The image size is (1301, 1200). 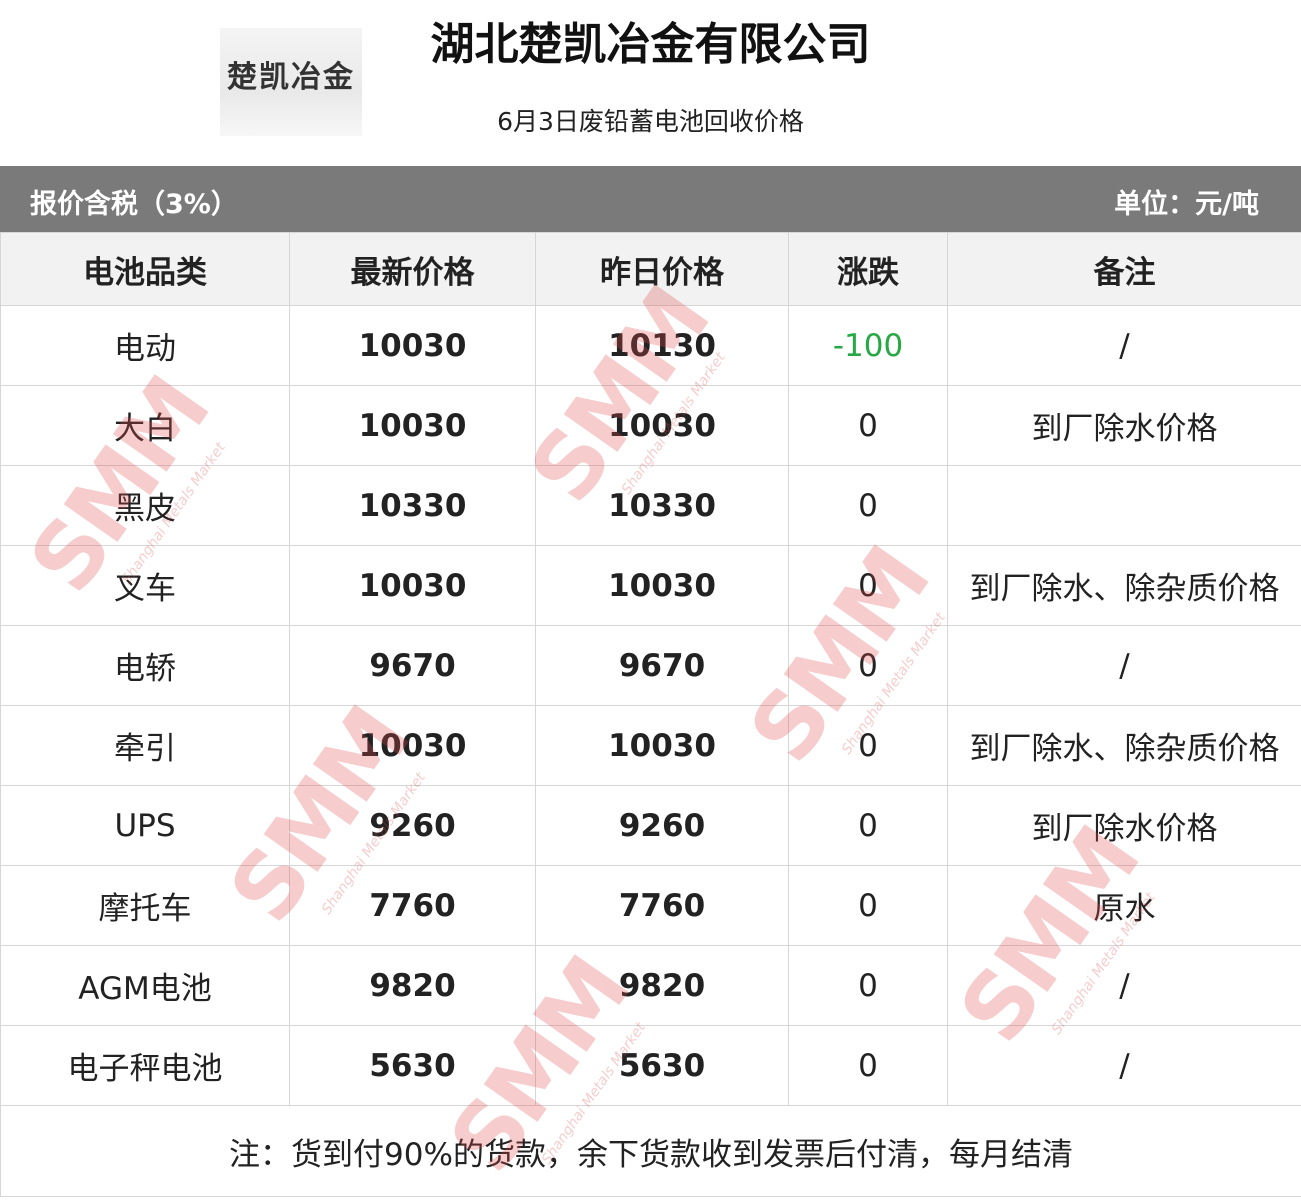 I want to click on cell-type: 电子秤电池, so click(x=145, y=1066).